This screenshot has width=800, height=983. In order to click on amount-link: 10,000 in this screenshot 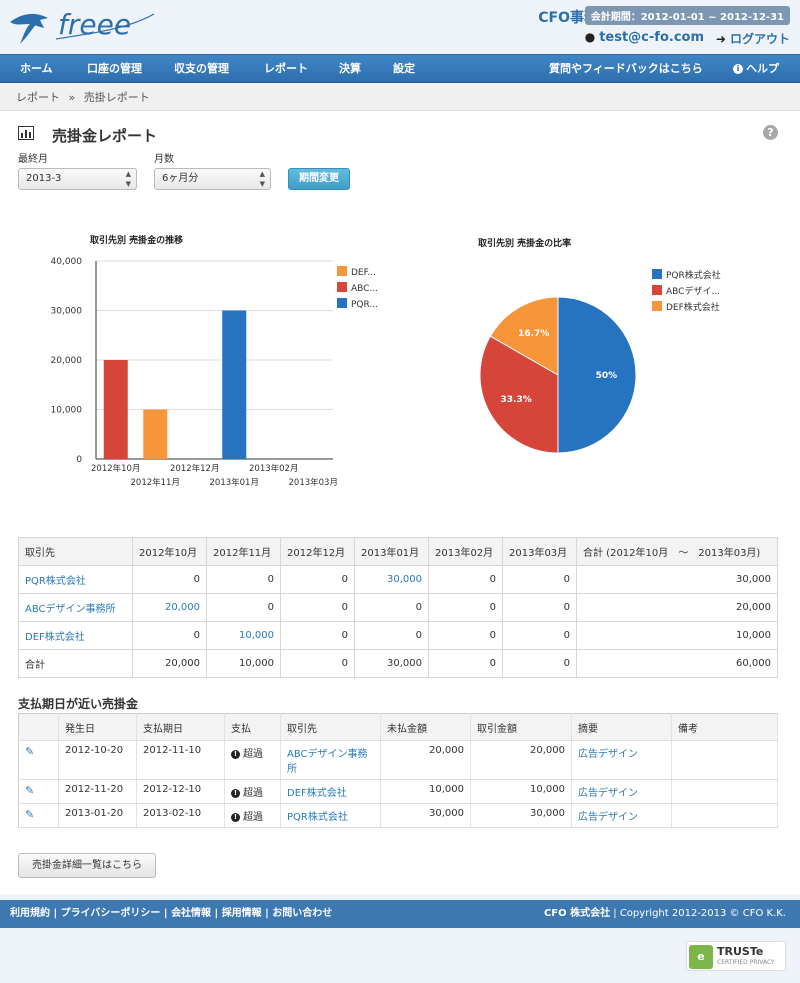, I will do `click(243, 635)`.